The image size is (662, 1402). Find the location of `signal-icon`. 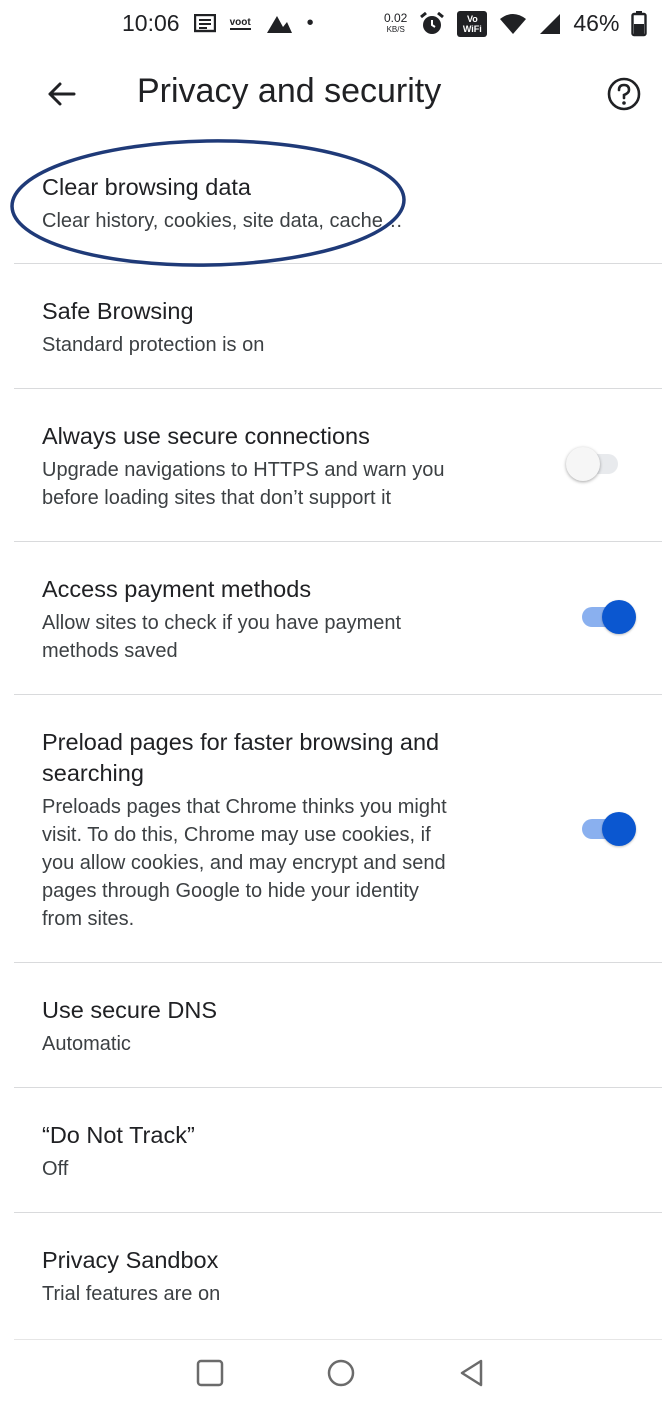

signal-icon is located at coordinates (550, 24).